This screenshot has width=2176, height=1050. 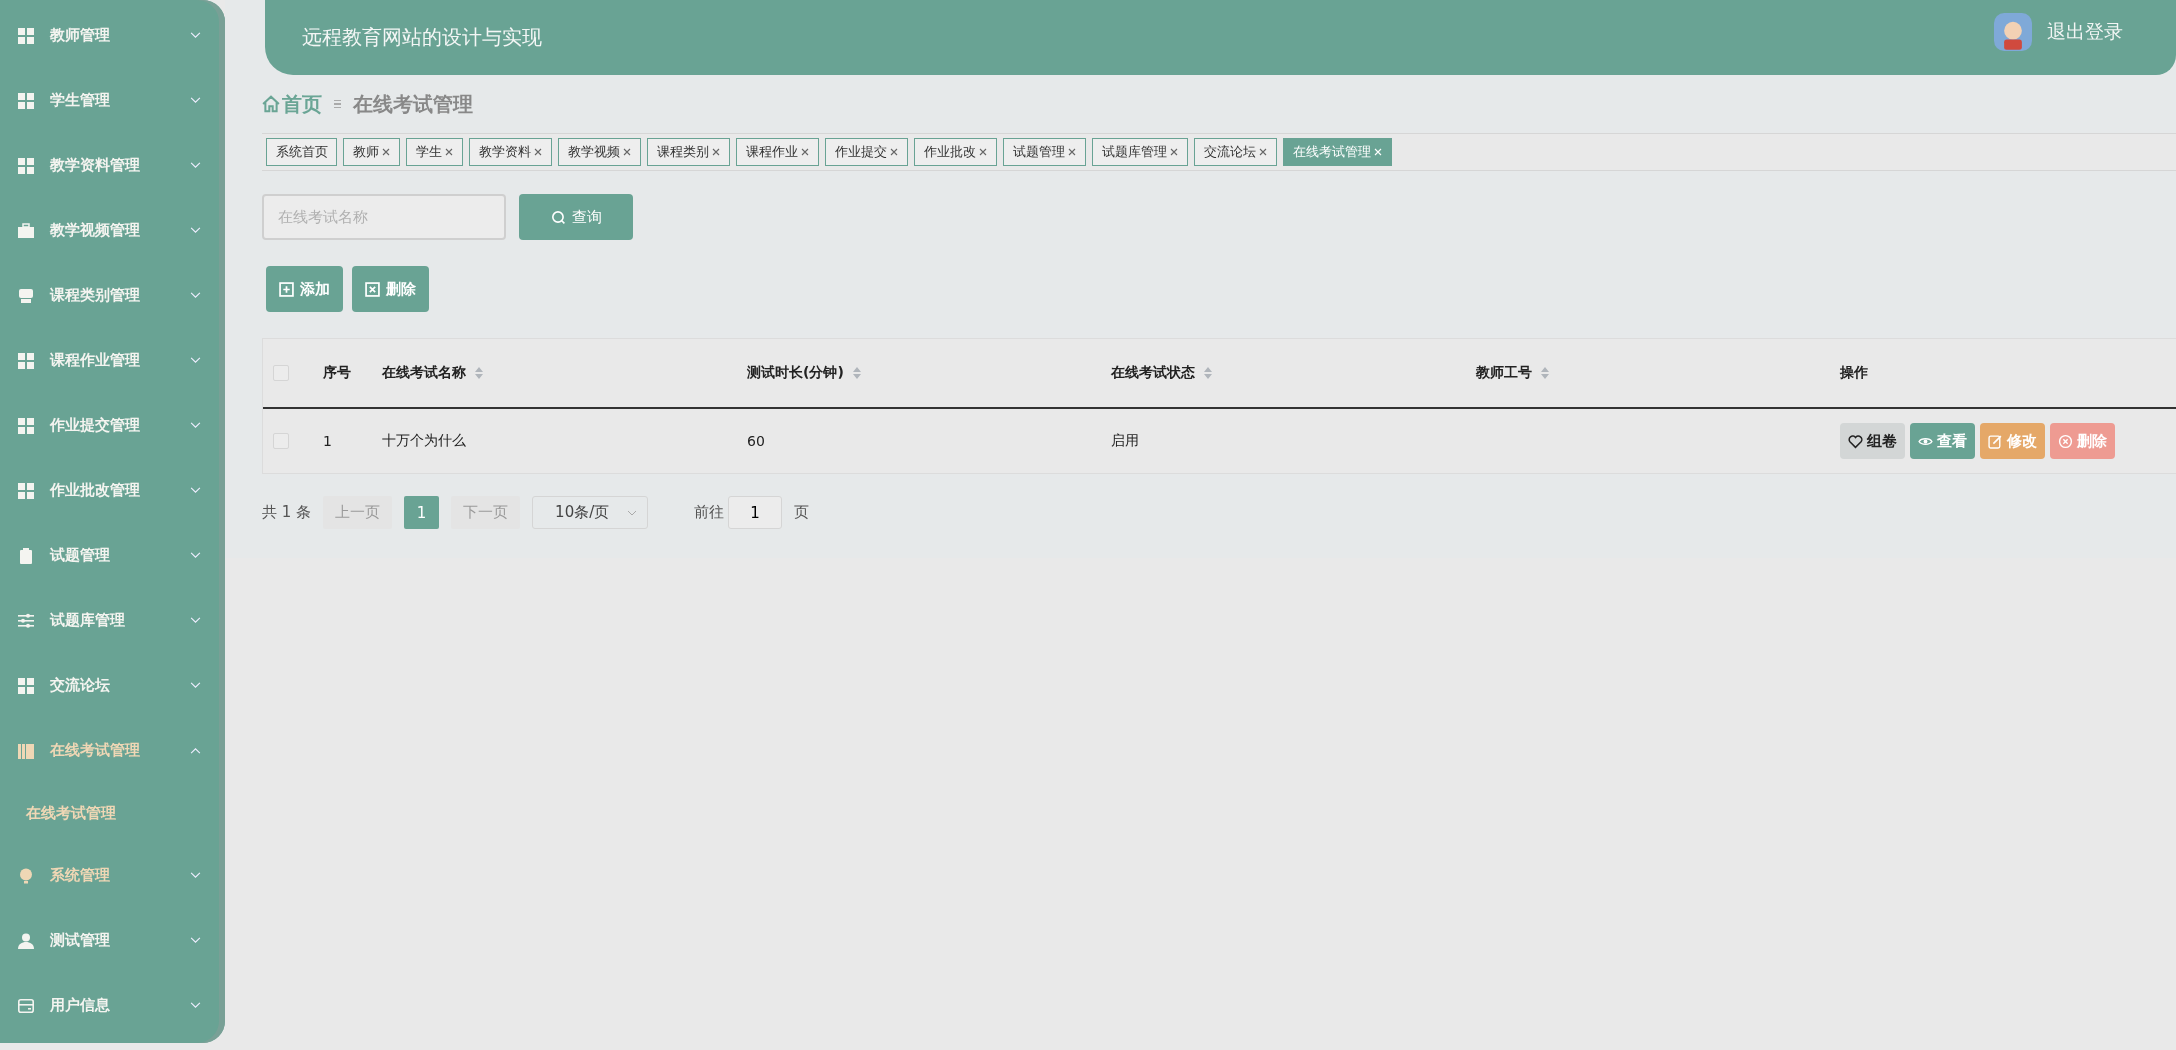 I want to click on tab: 学生, so click(x=434, y=152).